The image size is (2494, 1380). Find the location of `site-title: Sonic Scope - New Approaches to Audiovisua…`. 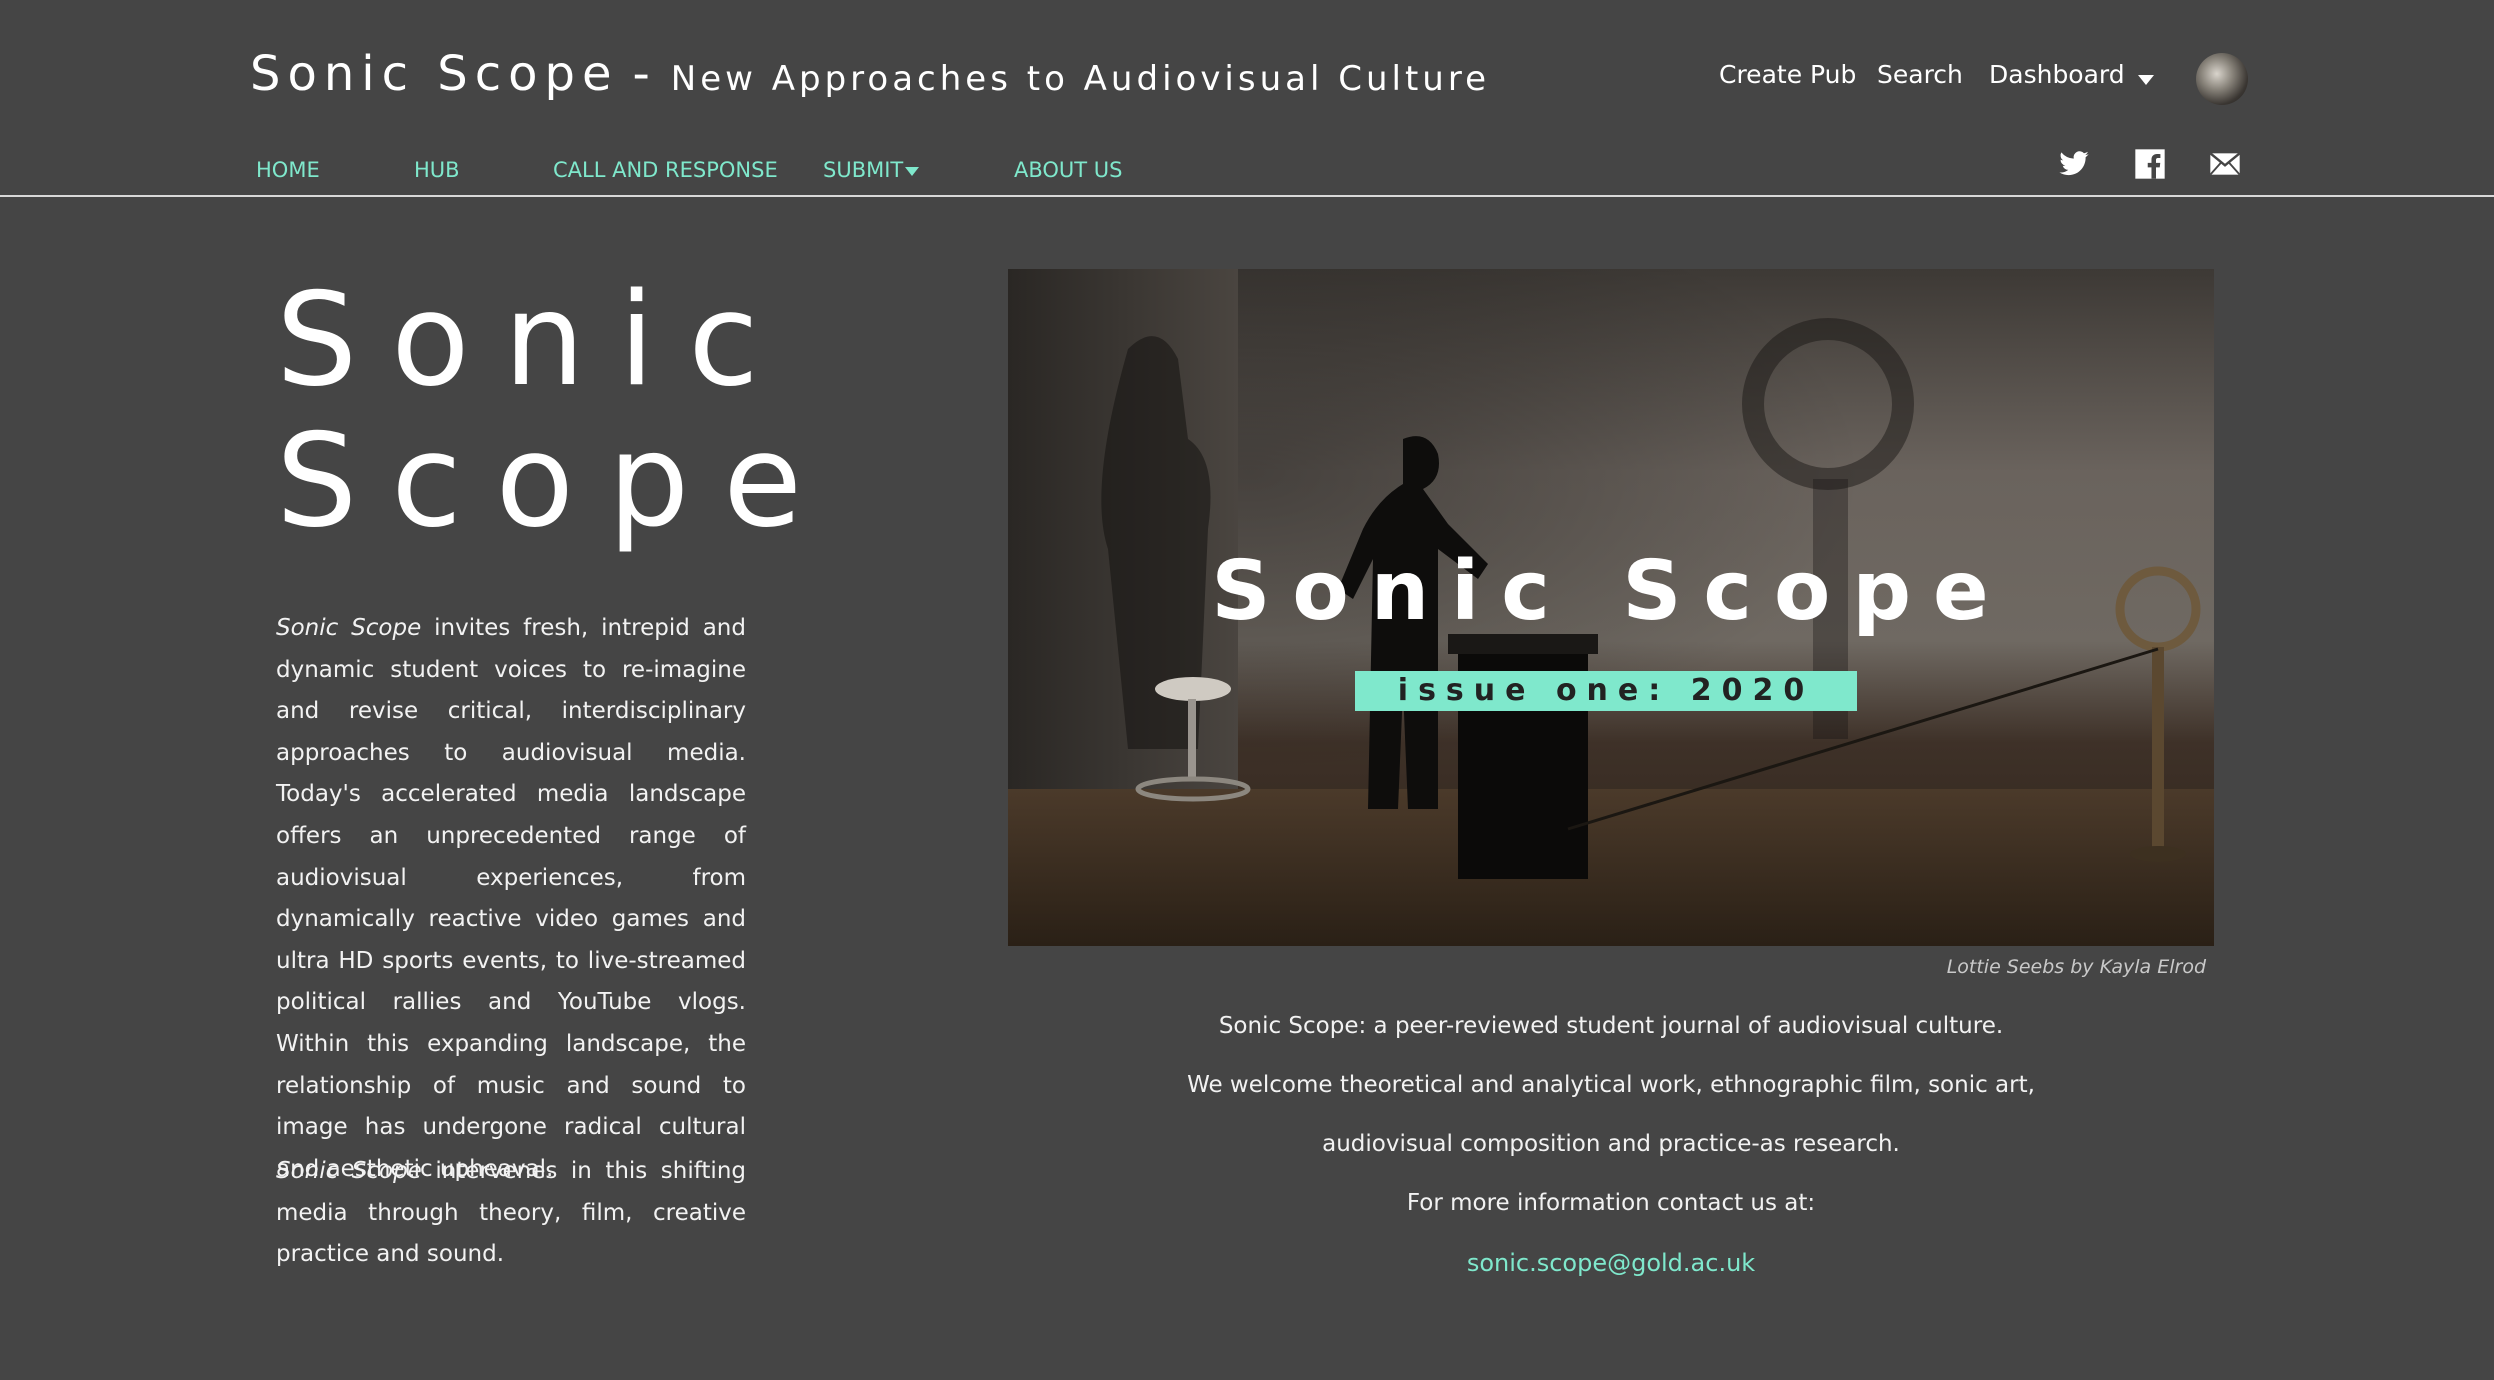

site-title: Sonic Scope - New Approaches to Audiovisua… is located at coordinates (870, 74).